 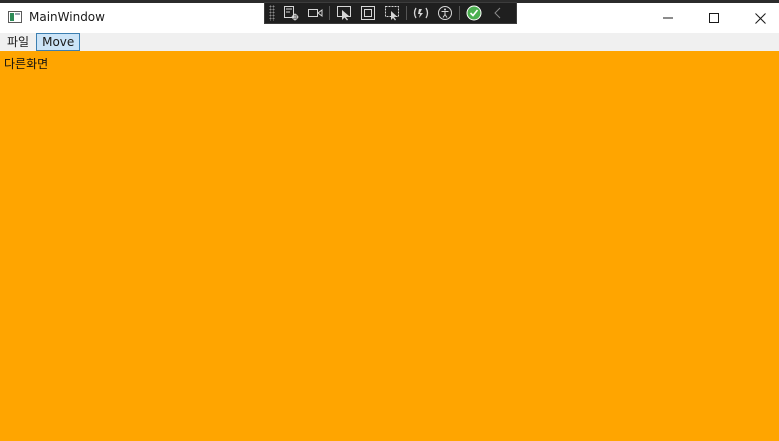 I want to click on minimize-icon, so click(x=668, y=18).